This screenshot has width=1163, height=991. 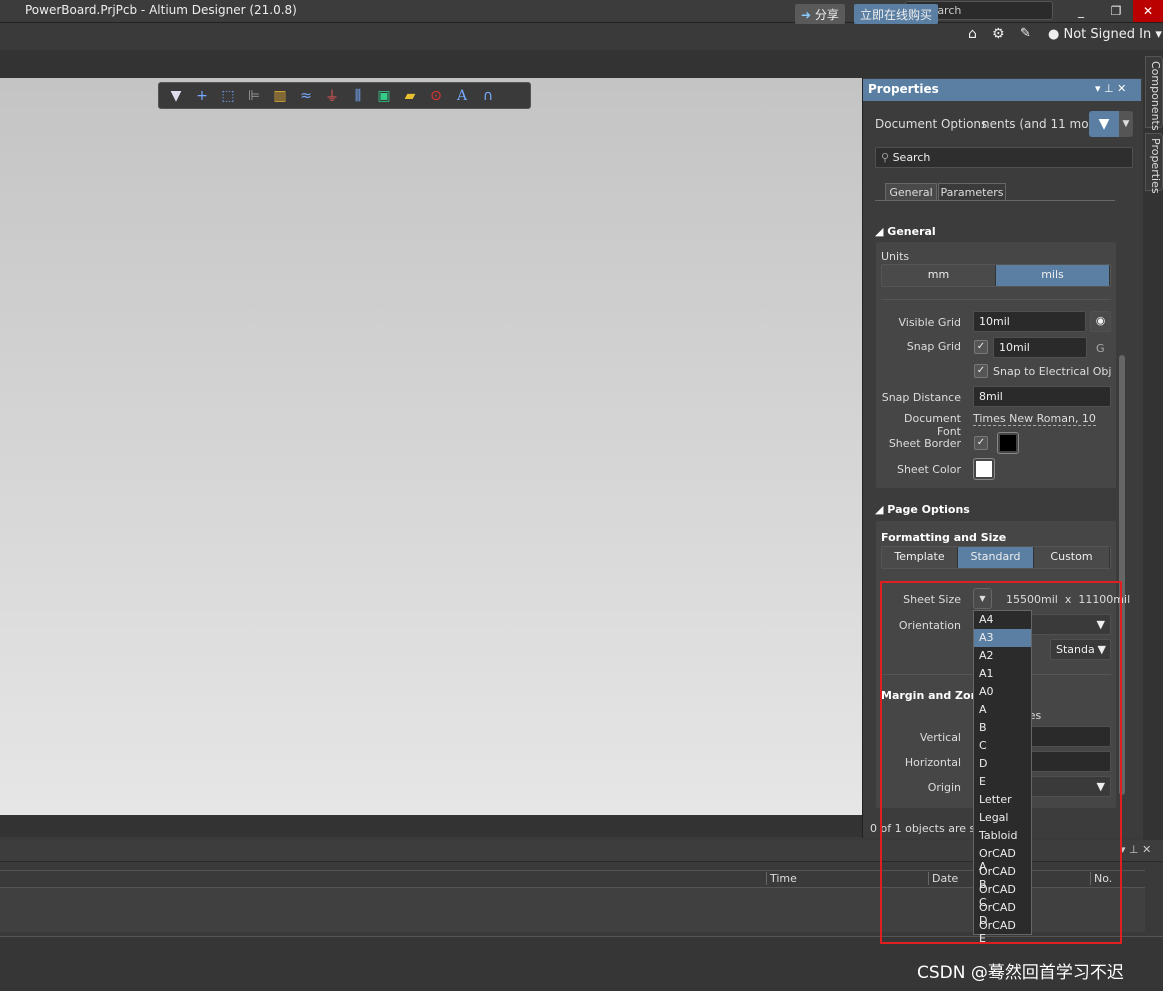 I want to click on align-icon: ⊫, so click(x=254, y=96).